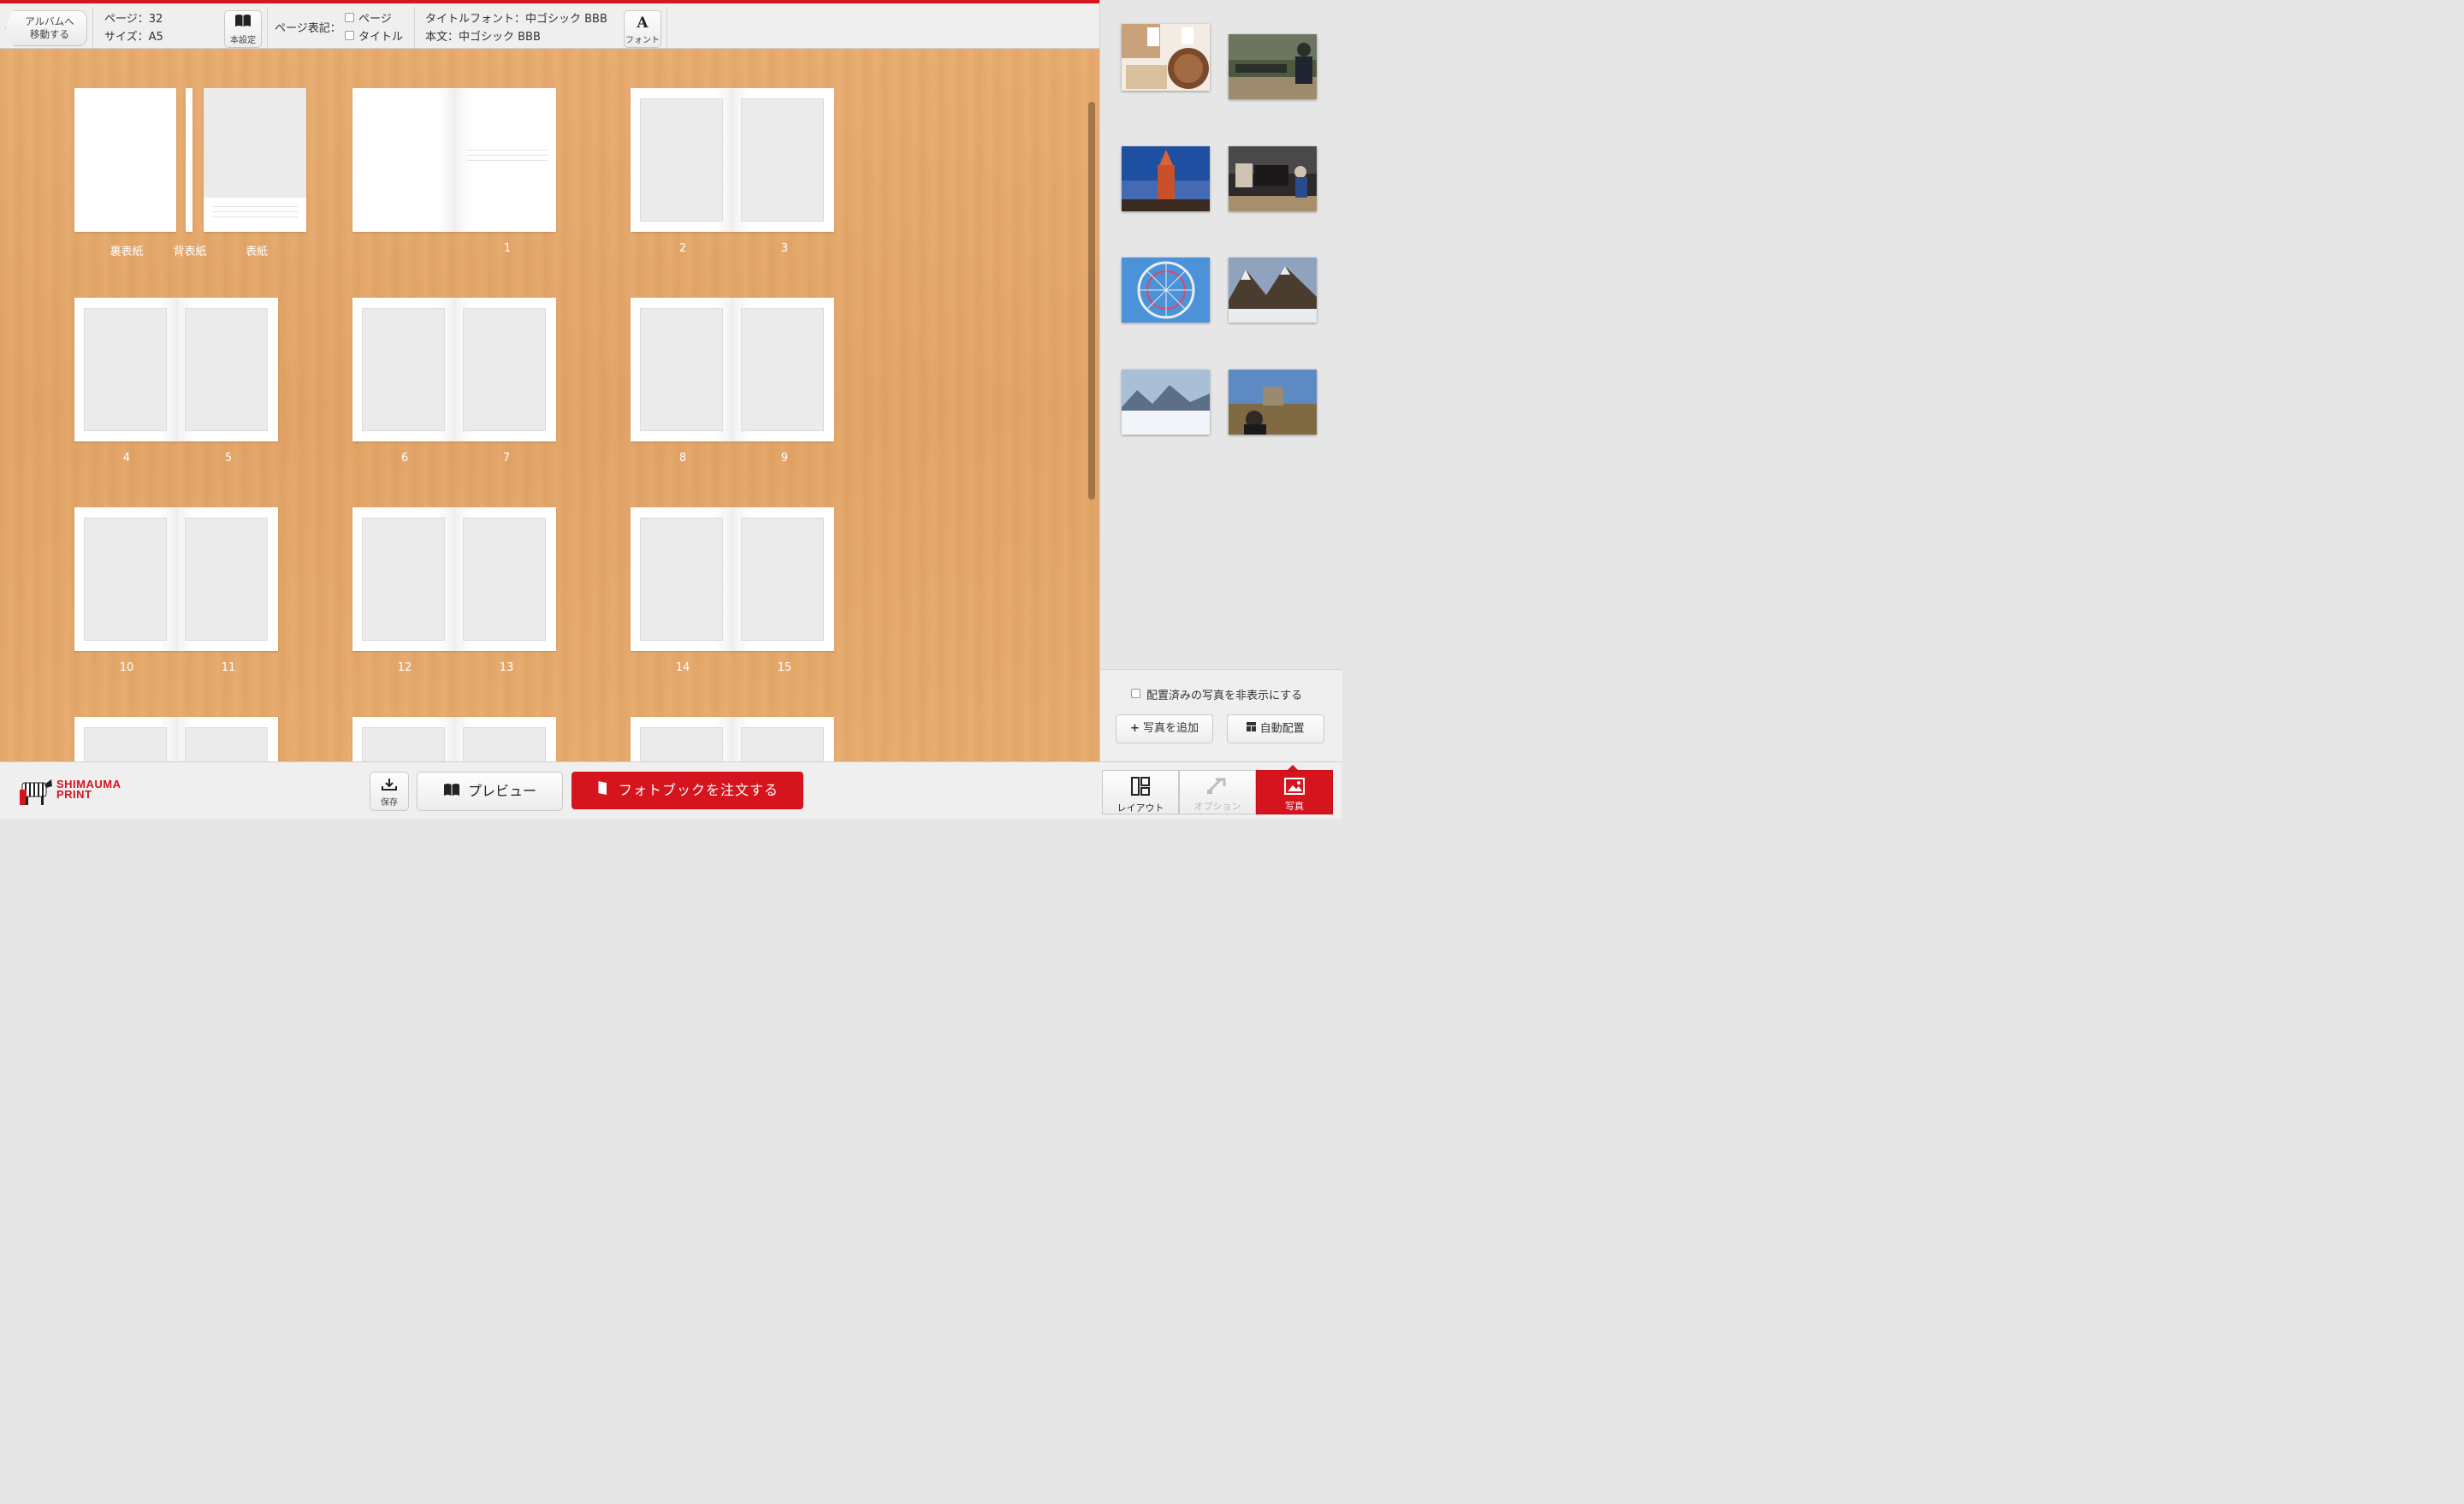  Describe the element at coordinates (189, 160) in the screenshot. I see `spine` at that location.